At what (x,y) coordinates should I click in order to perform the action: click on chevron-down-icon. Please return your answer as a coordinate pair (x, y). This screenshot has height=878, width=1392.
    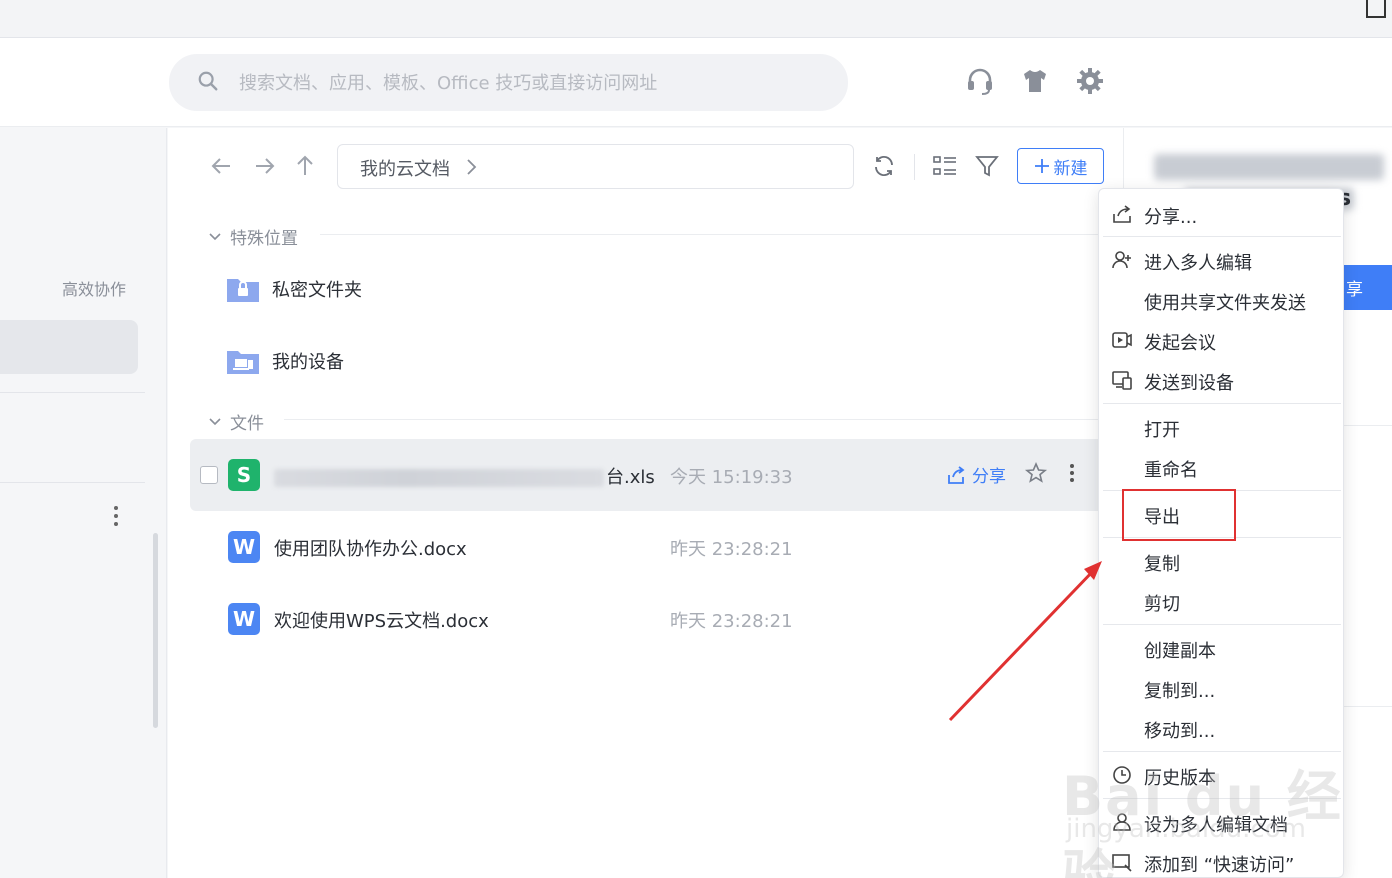
    Looking at the image, I should click on (215, 421).